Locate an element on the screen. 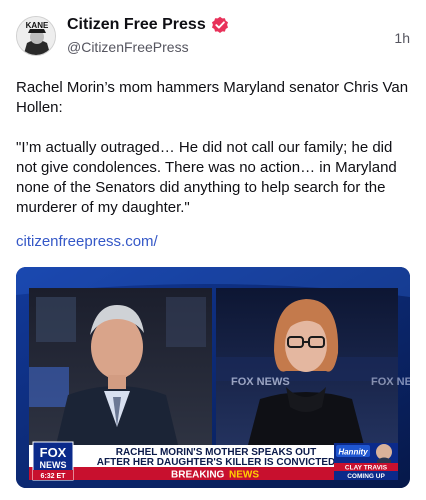  right-video-panel: FOX NEWS FOX NEWS is located at coordinates (313, 366).